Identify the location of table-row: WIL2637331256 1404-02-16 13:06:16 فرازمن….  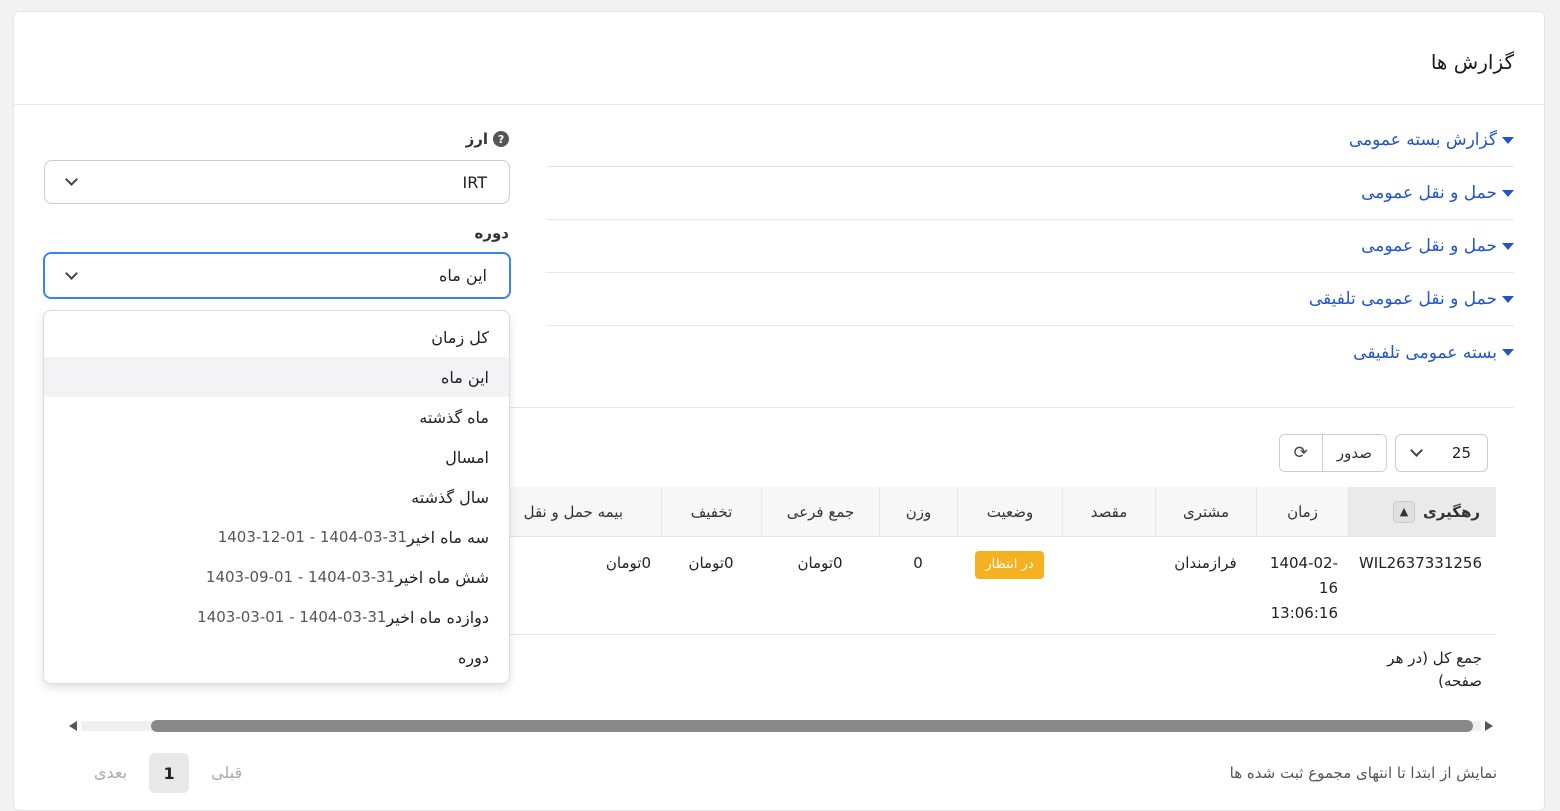
(936, 586).